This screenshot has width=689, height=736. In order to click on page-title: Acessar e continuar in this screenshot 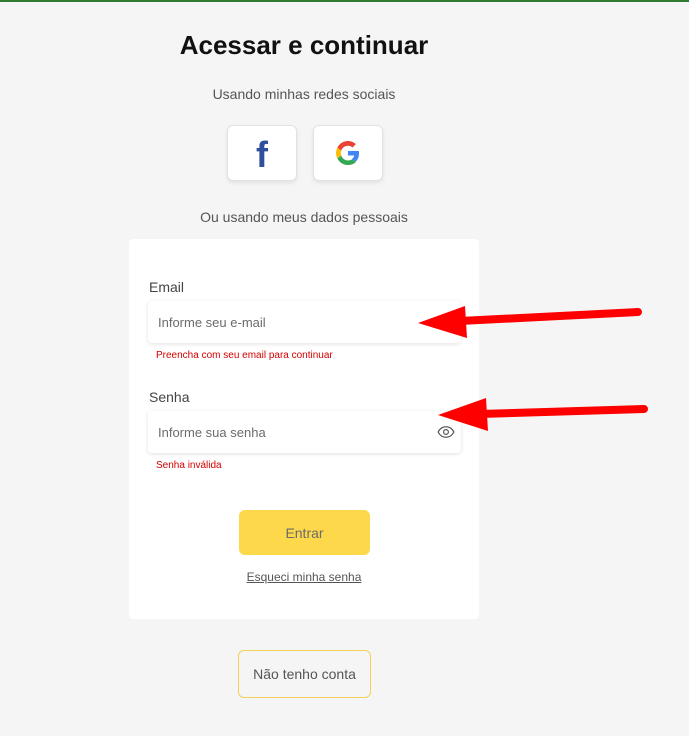, I will do `click(304, 45)`.